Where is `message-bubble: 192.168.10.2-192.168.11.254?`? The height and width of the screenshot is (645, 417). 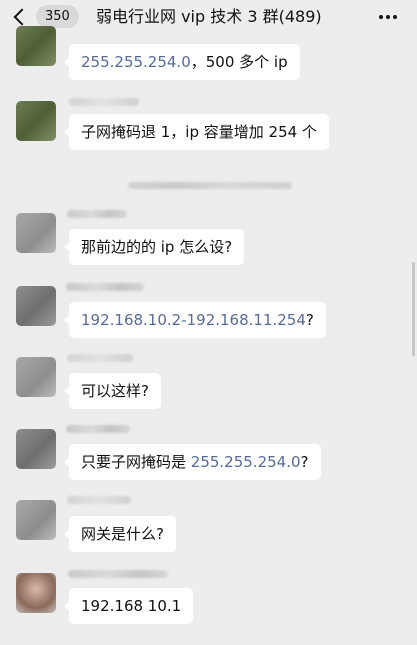 message-bubble: 192.168.10.2-192.168.11.254? is located at coordinates (195, 320).